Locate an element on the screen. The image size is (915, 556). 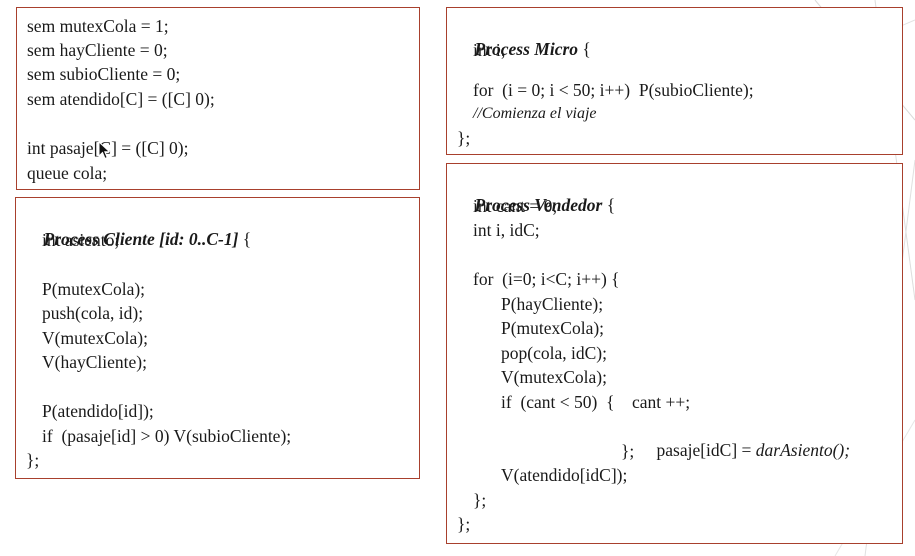
code-line: if (cant < 50) { cant ++; is located at coordinates (596, 402).